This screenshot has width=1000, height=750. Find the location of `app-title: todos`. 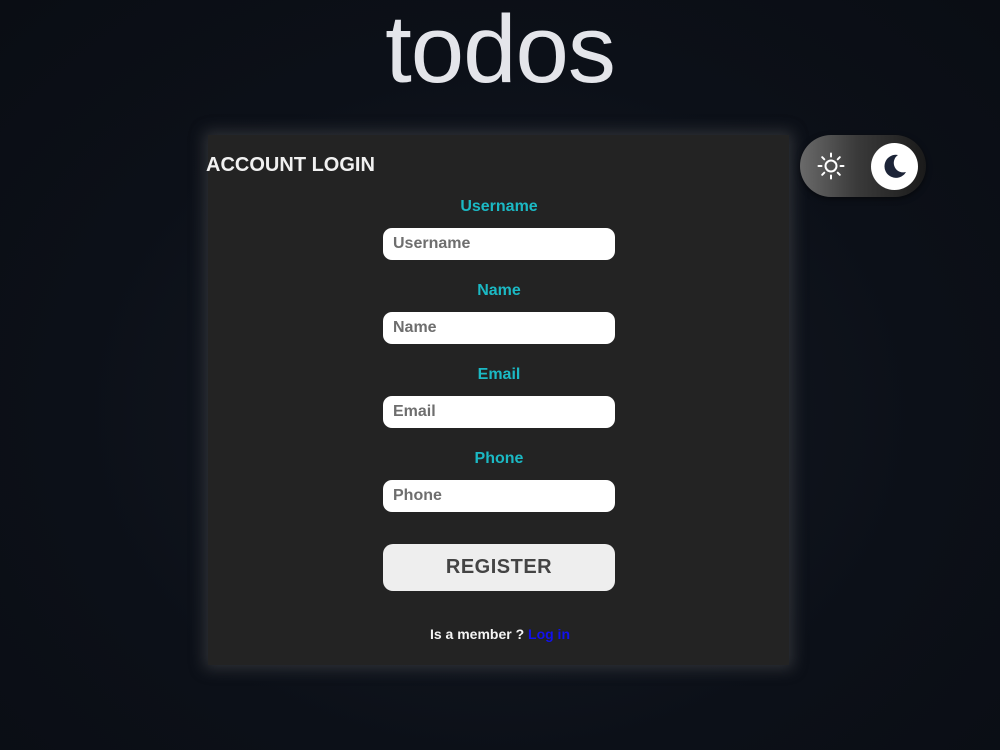

app-title: todos is located at coordinates (500, 51).